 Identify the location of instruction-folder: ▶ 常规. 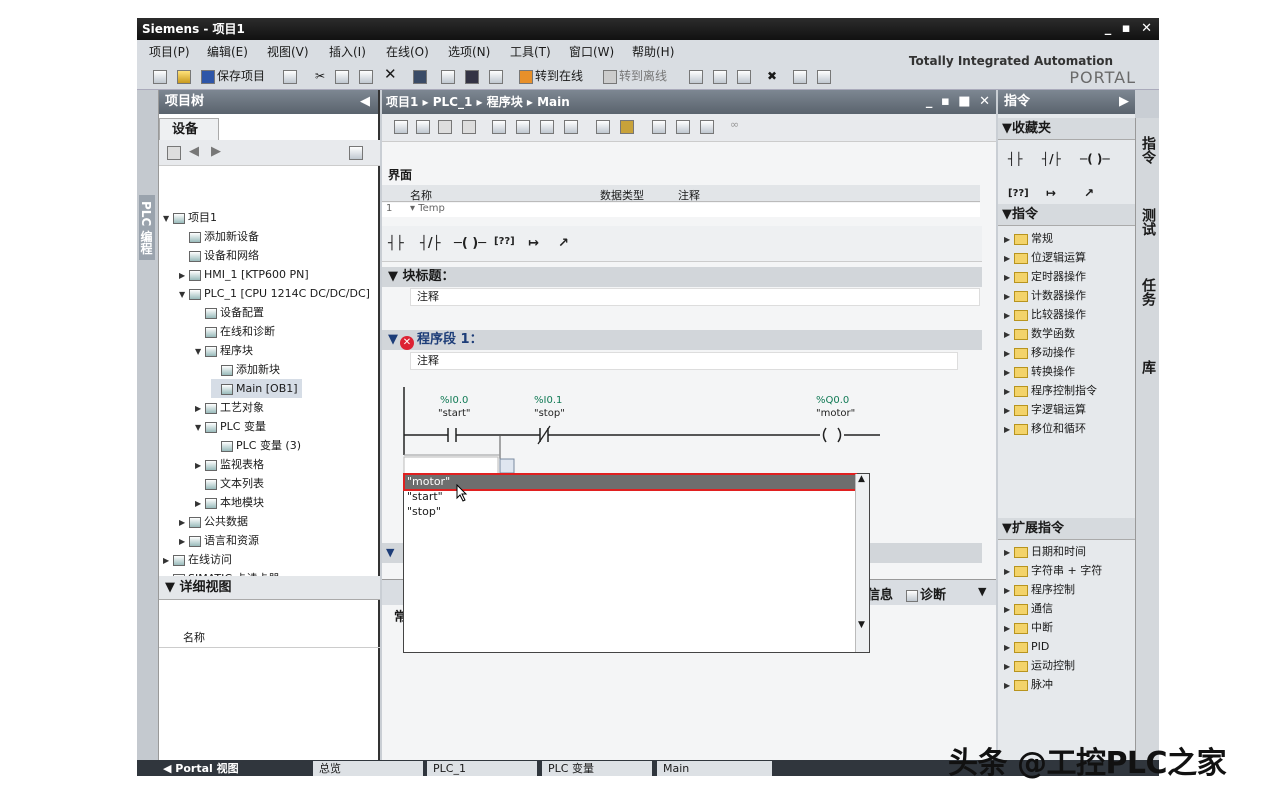
(1028, 238).